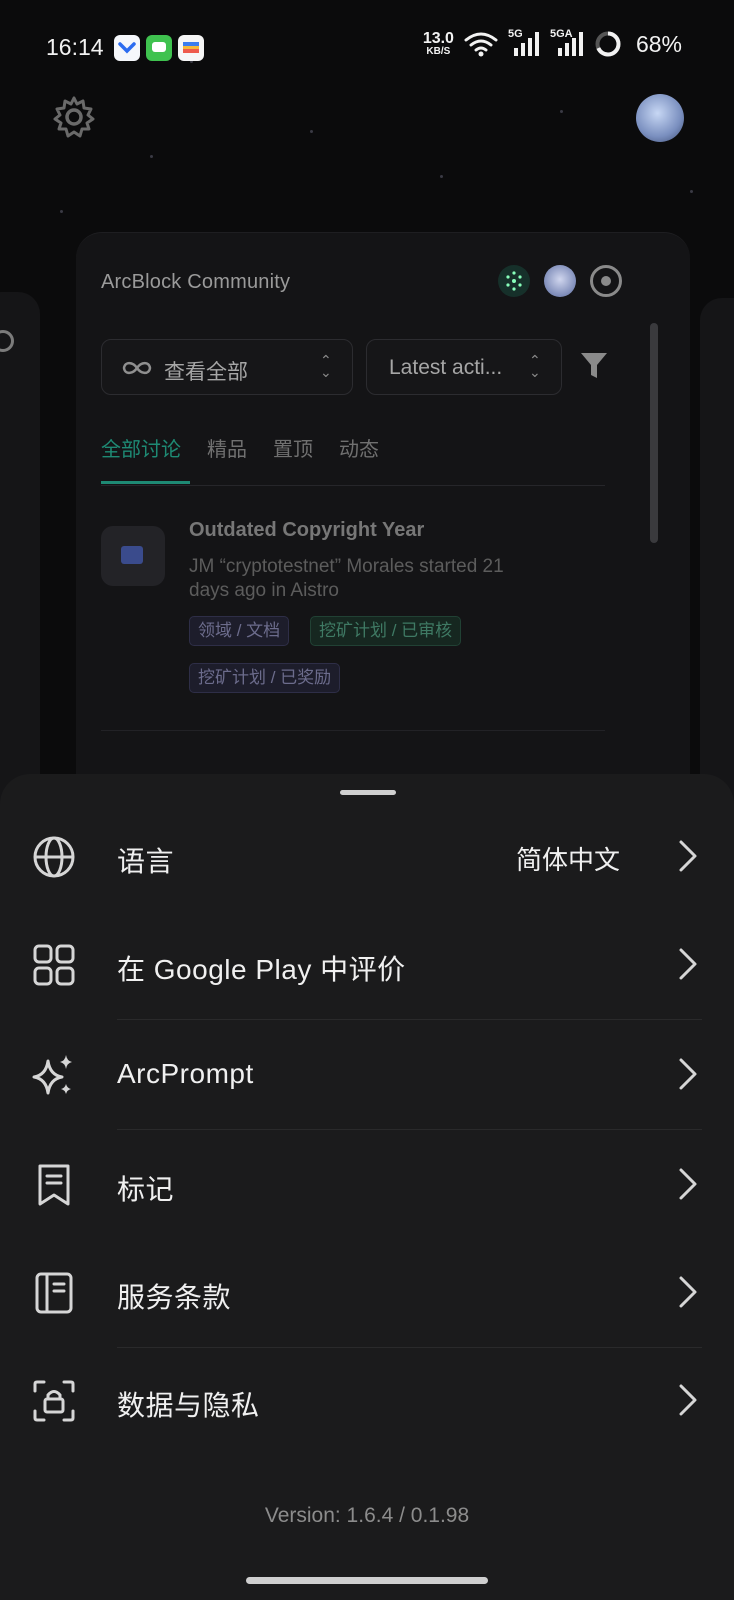 The image size is (734, 1600). What do you see at coordinates (133, 556) in the screenshot?
I see `post-thumbnail` at bounding box center [133, 556].